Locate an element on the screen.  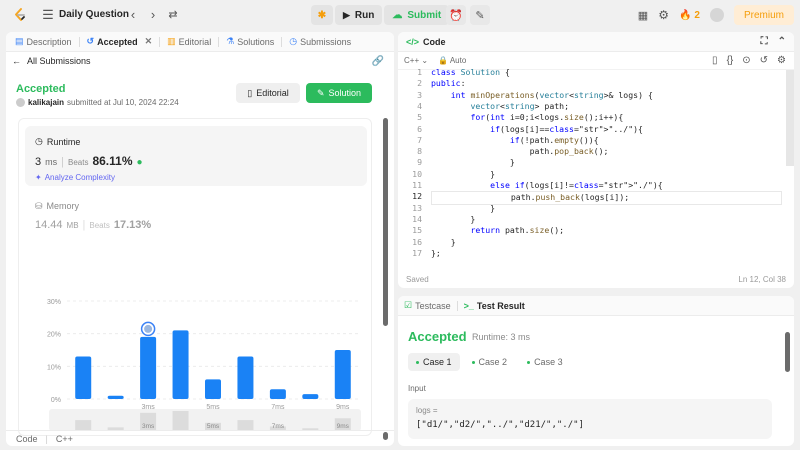
notes-icon: ✎ is located at coordinates (480, 15).